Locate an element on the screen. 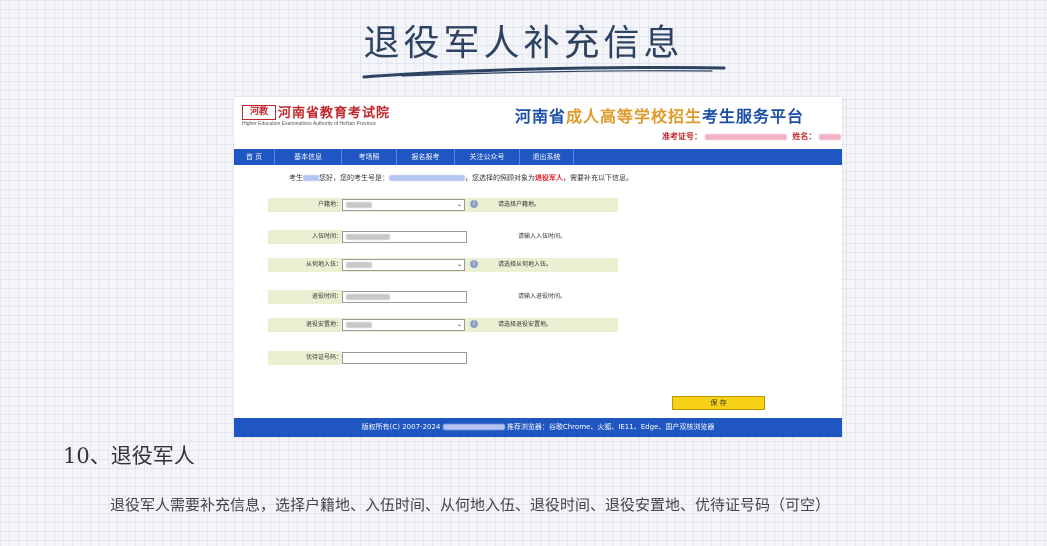 The image size is (1047, 546). enlist-place-select: ⌄ is located at coordinates (403, 265).